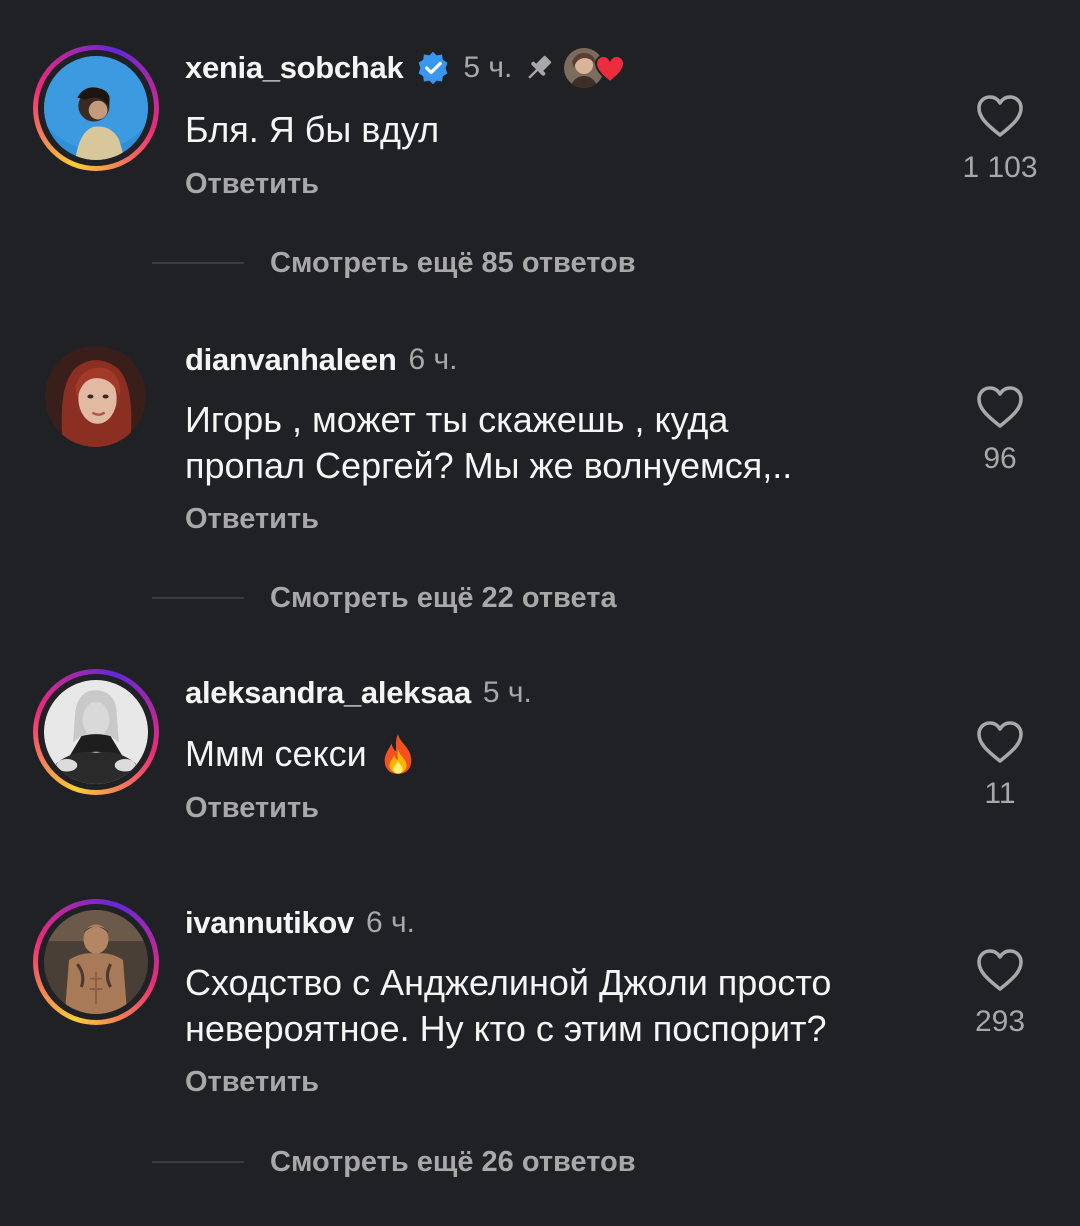  Describe the element at coordinates (1000, 458) in the screenshot. I see `like-count: 96` at that location.